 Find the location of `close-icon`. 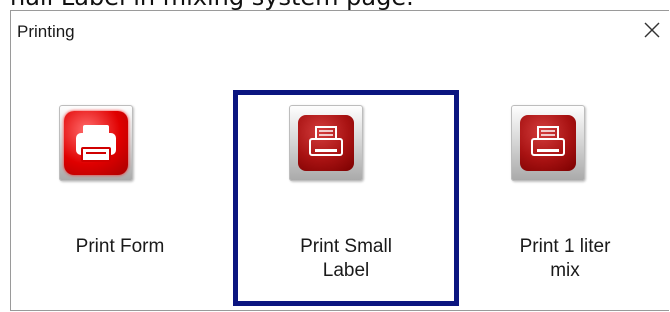

close-icon is located at coordinates (652, 30).